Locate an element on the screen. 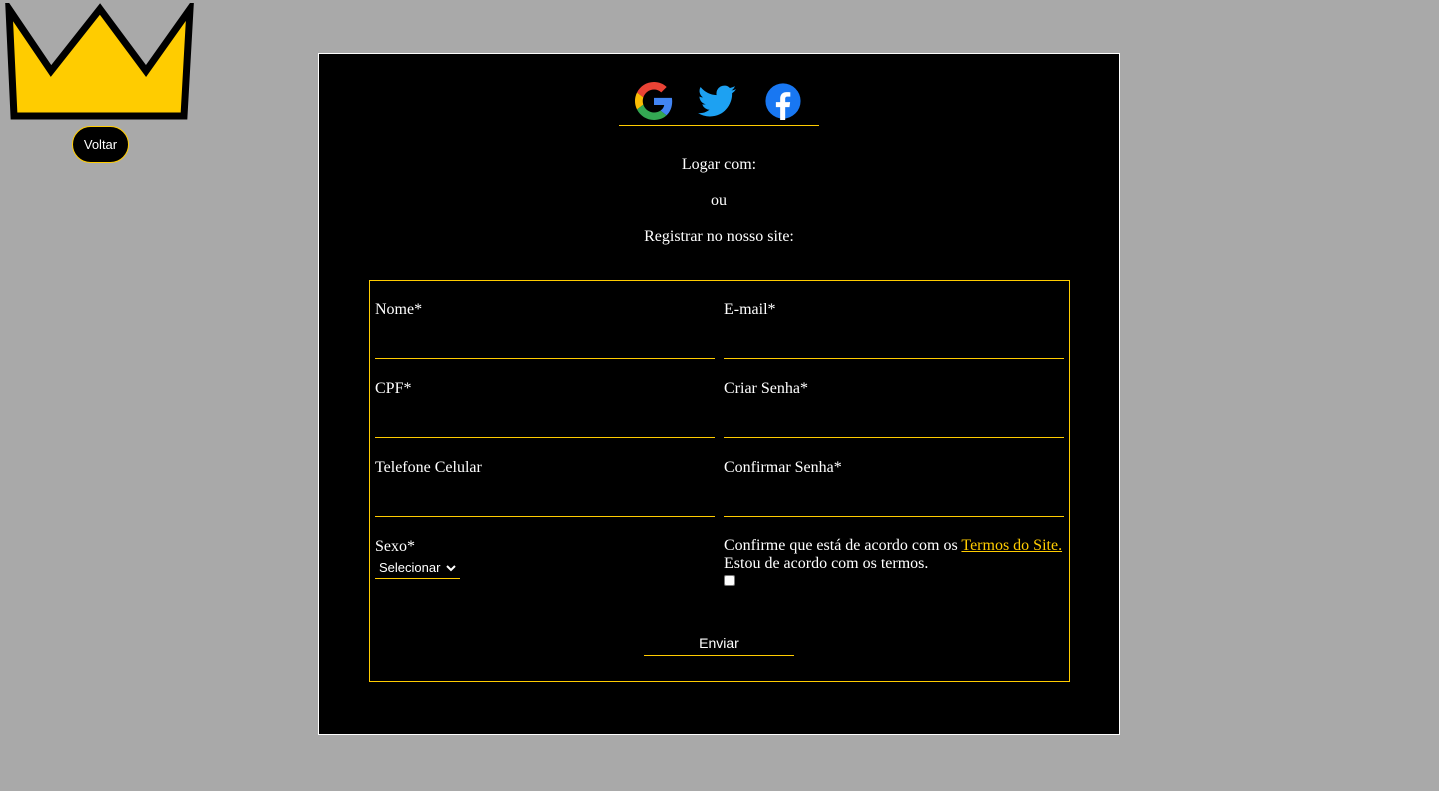 This screenshot has width=1439, height=791. chevron-down-icon is located at coordinates (451, 568).